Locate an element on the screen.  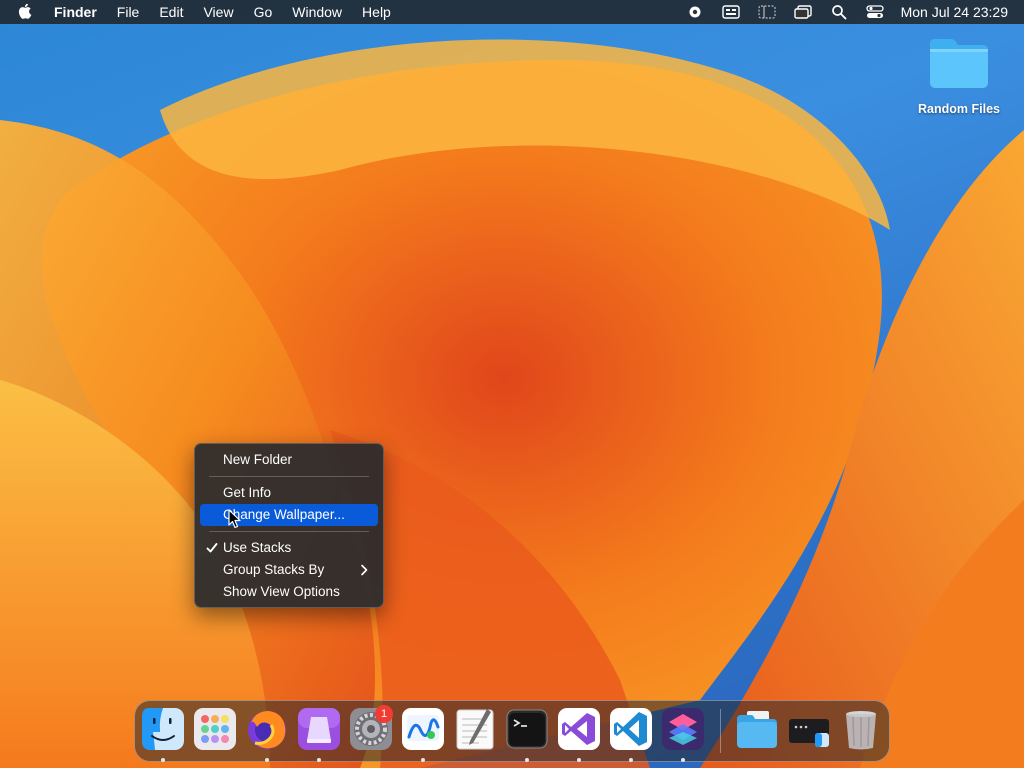
menu-help: Help is located at coordinates (376, 12).